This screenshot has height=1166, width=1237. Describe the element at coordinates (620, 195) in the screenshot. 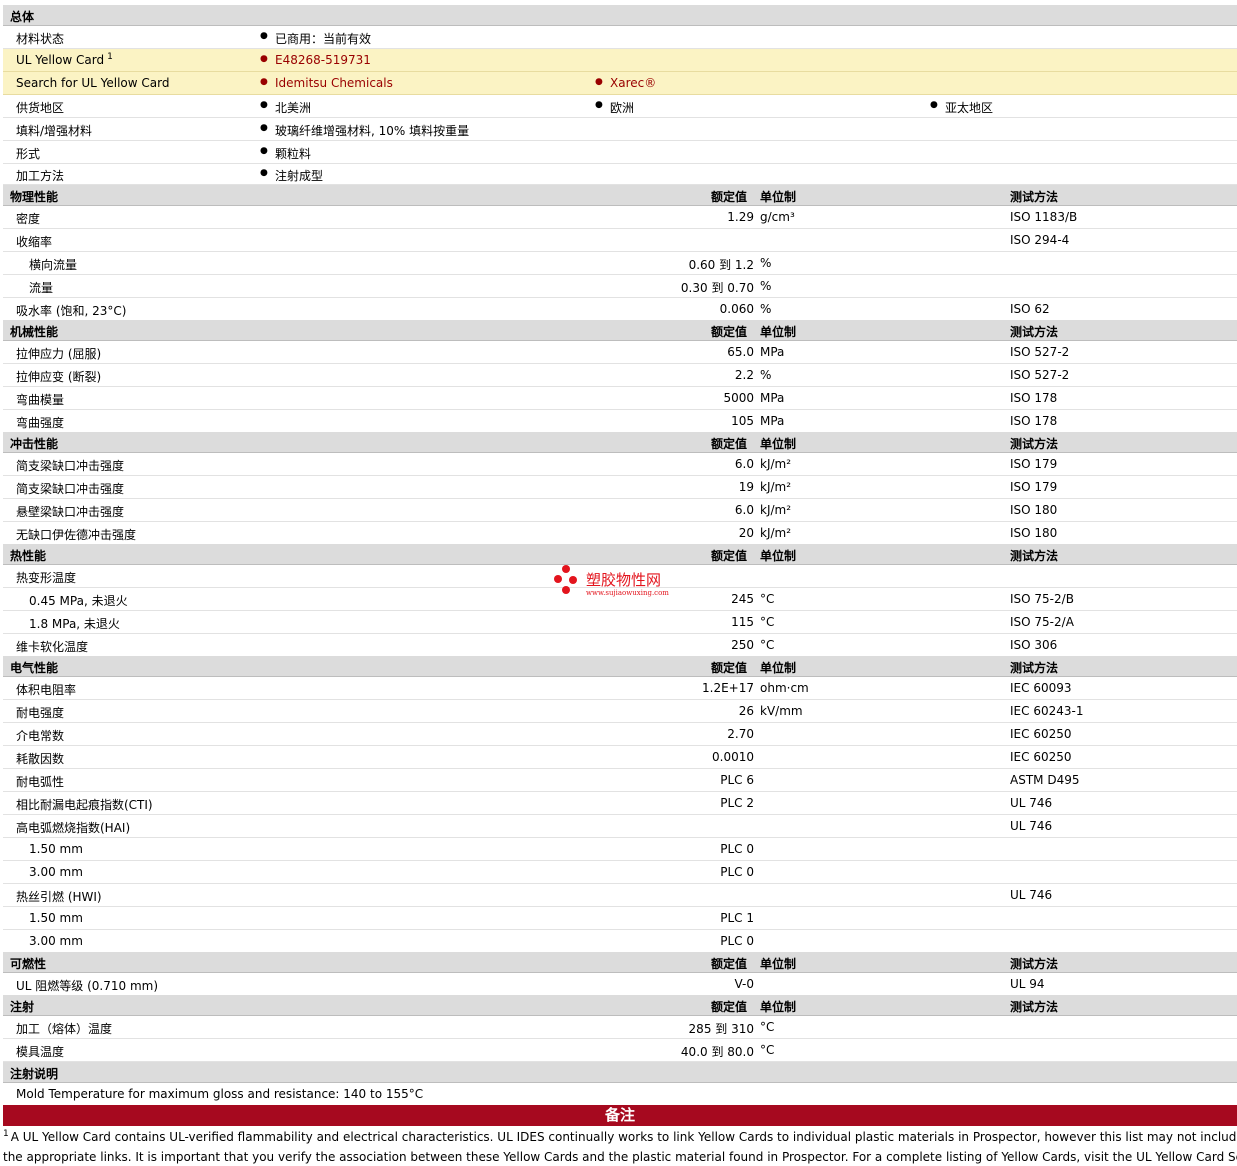

I see `section-physical-header: 物理性能 额定值 单位制 测试方法` at that location.